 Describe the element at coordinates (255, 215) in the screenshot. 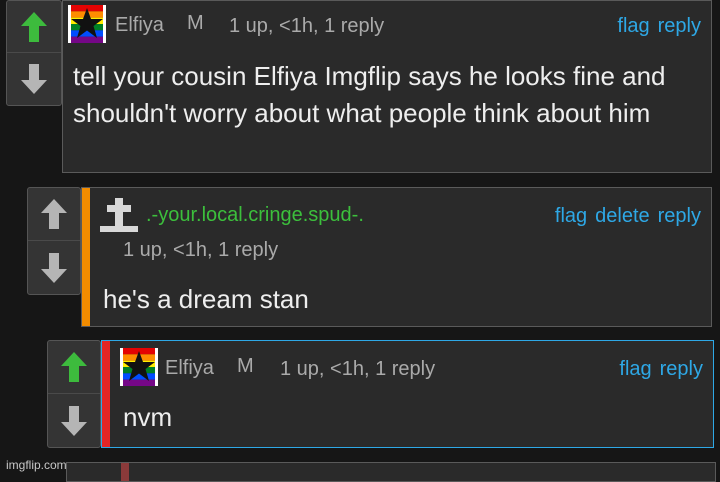

I see `username: .-your.local.cringe.spud-.` at that location.